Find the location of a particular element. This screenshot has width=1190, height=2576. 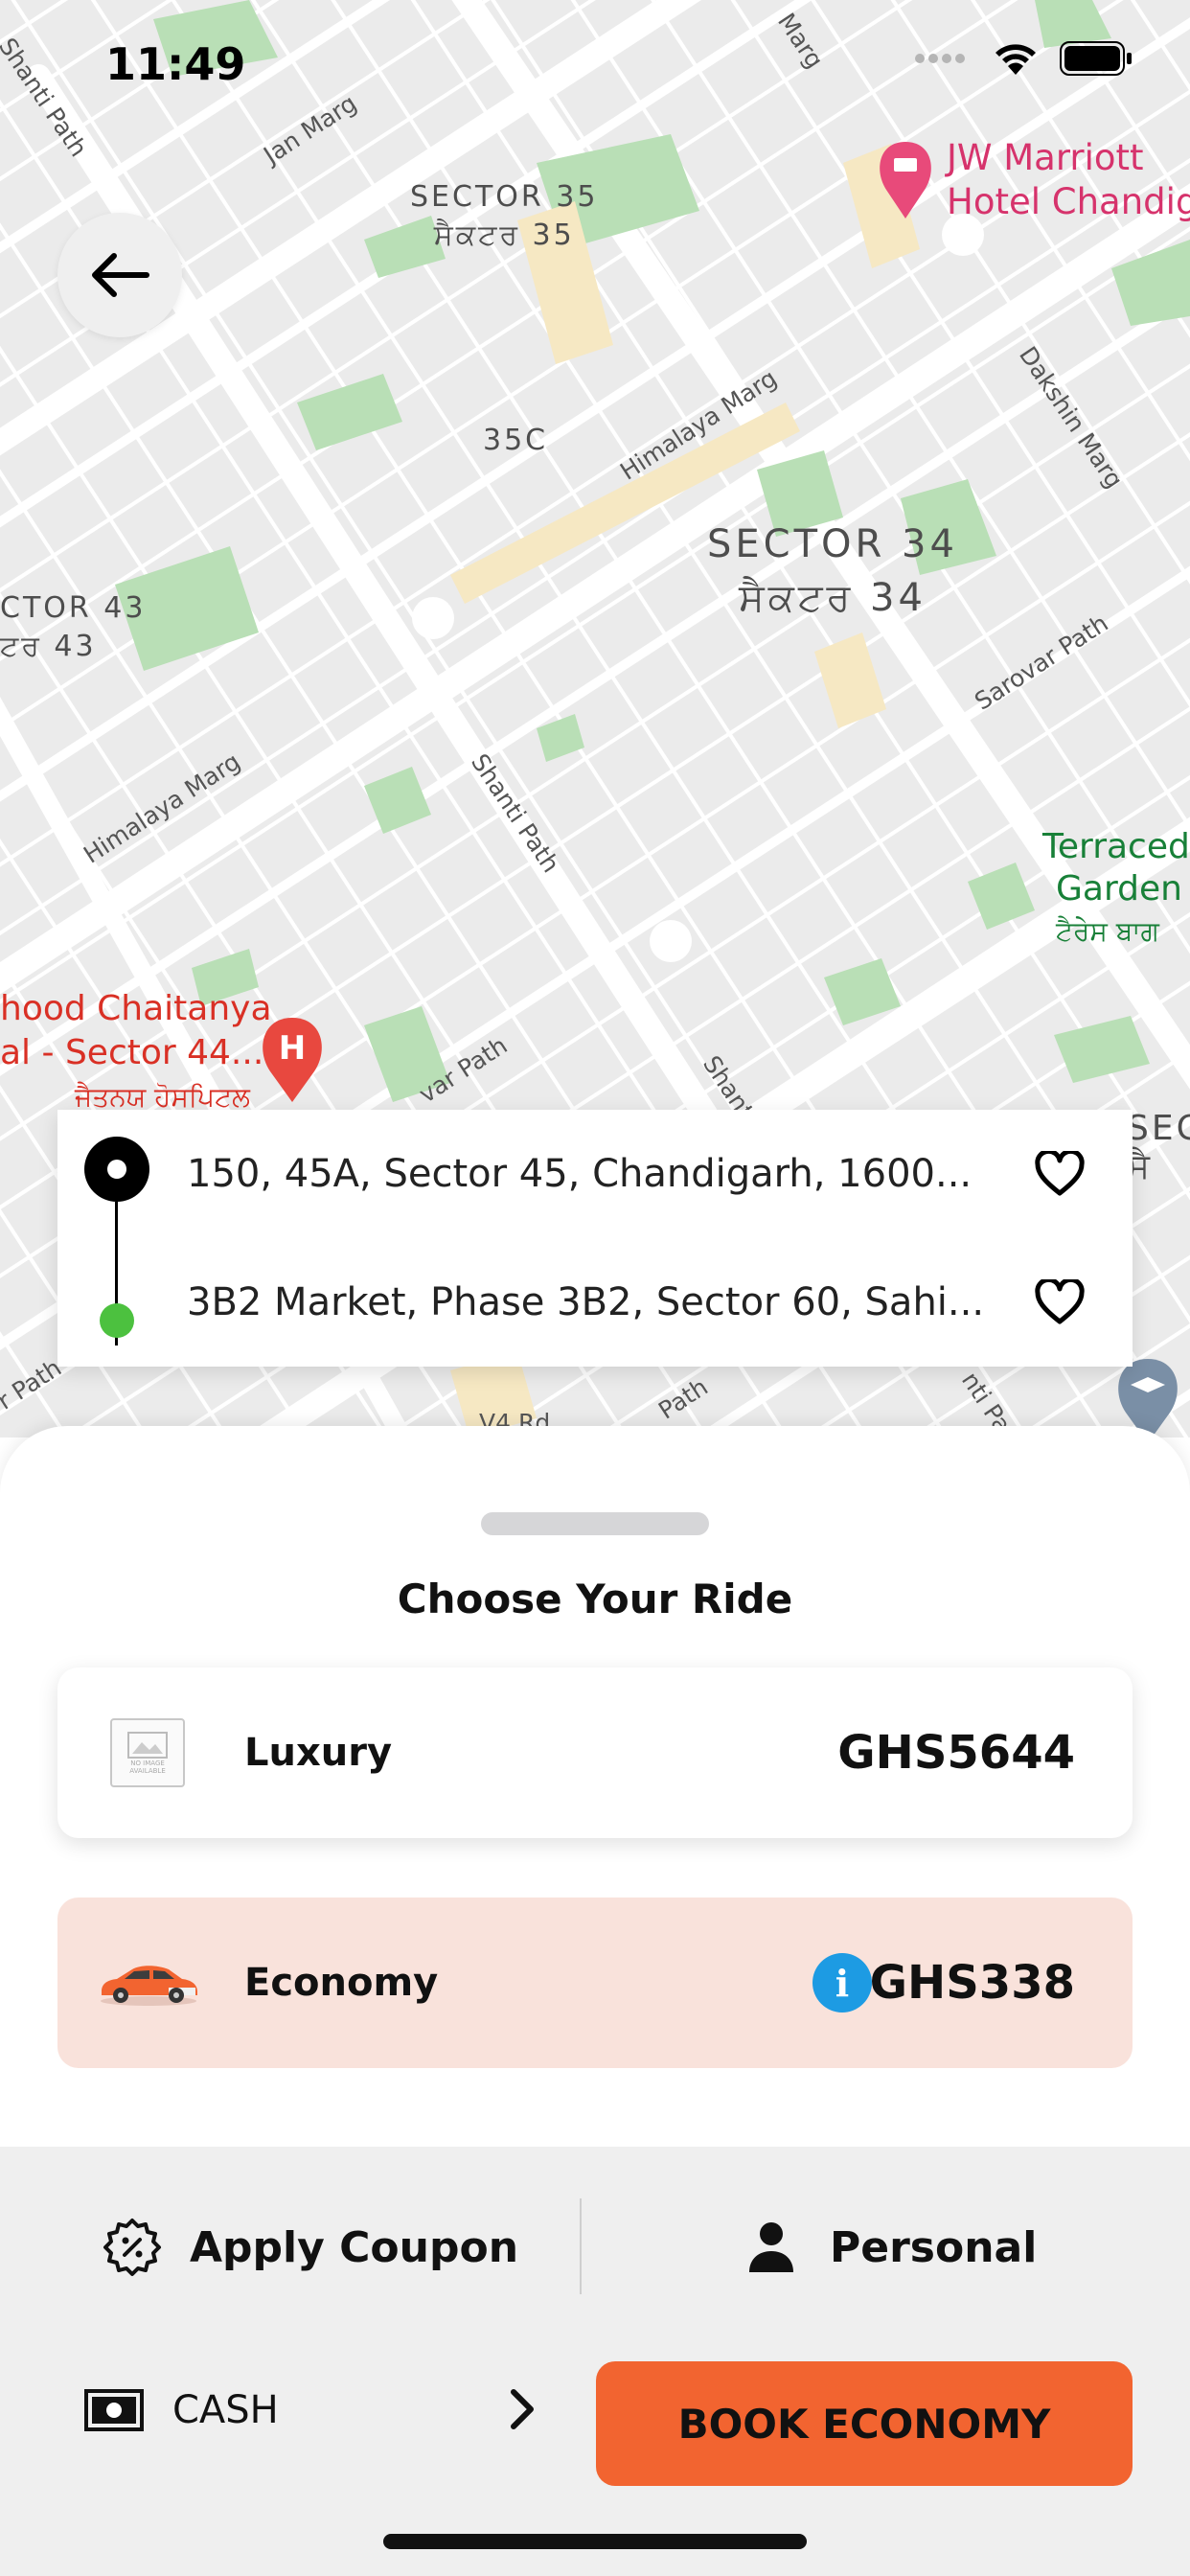

payment-method-button: CASH is located at coordinates (182, 2410).